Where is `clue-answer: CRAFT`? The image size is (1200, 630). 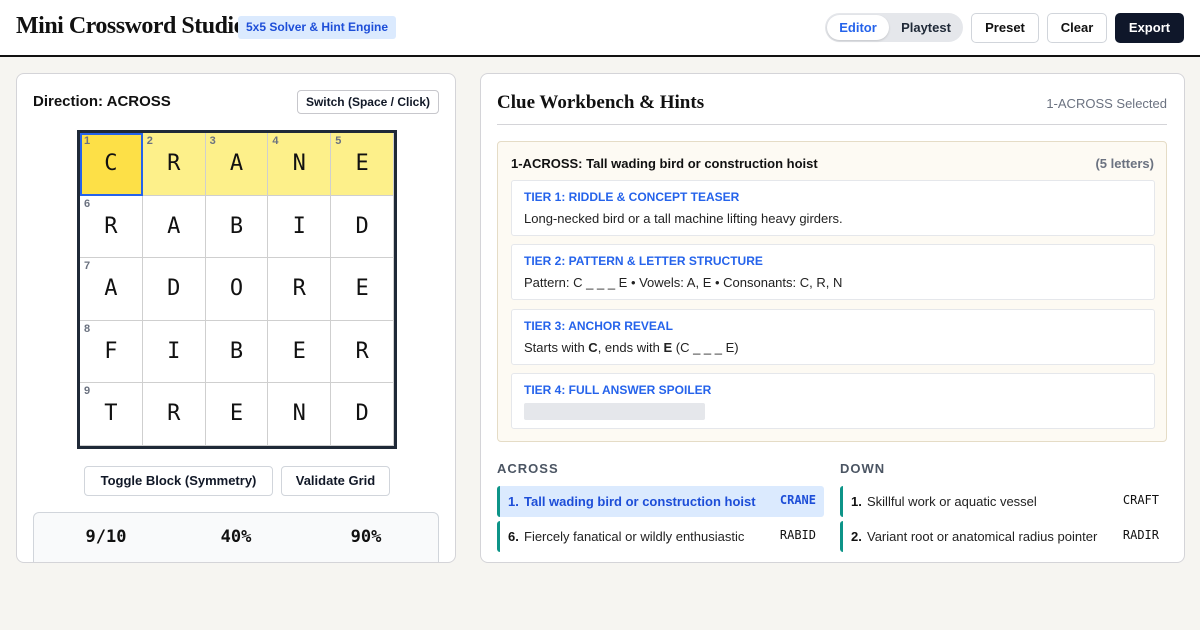 clue-answer: CRAFT is located at coordinates (1140, 500).